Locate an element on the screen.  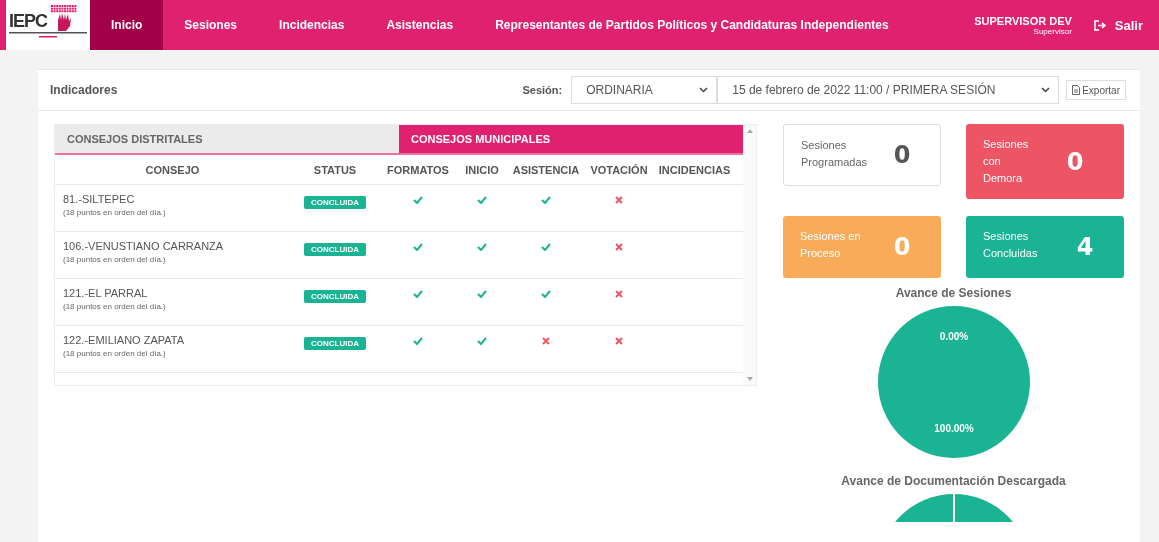
column-header: INICIO is located at coordinates (482, 169).